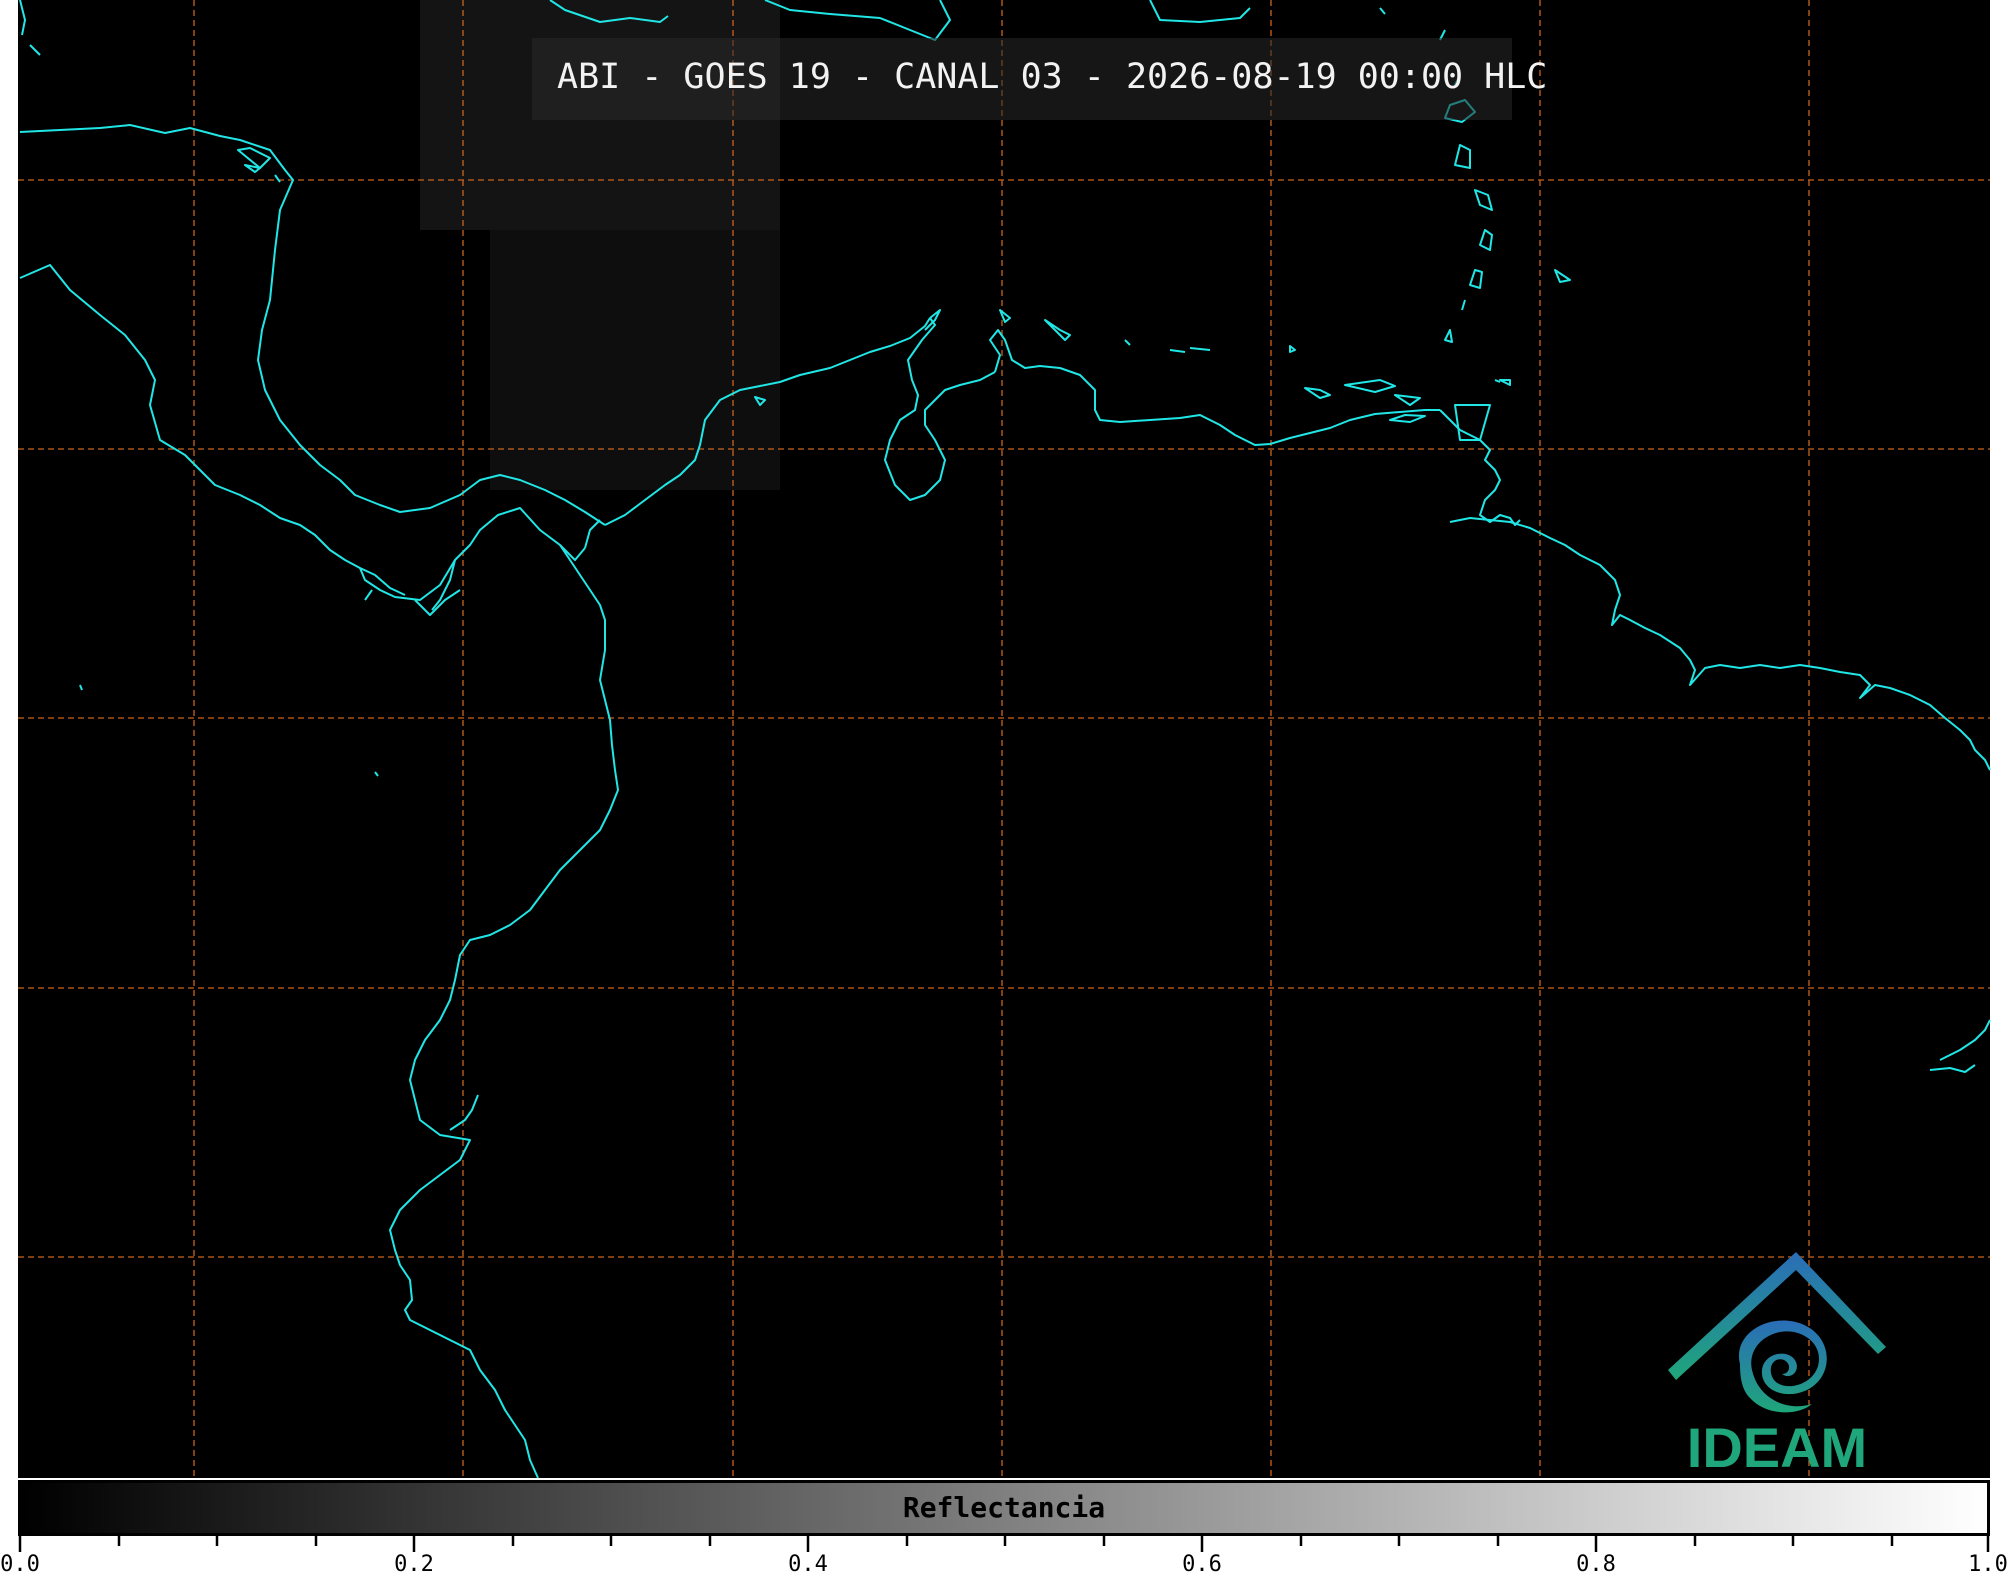 This screenshot has height=1577, width=2011. Describe the element at coordinates (1988, 1564) in the screenshot. I see `colorbar-tick-label: 1.0` at that location.